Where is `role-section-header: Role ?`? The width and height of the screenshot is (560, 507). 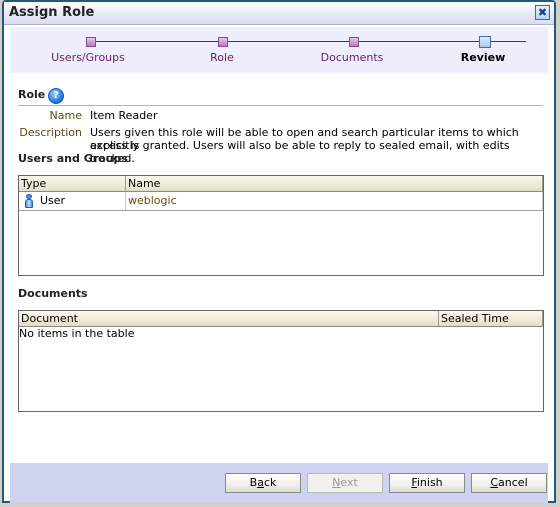 role-section-header: Role ? is located at coordinates (280, 97).